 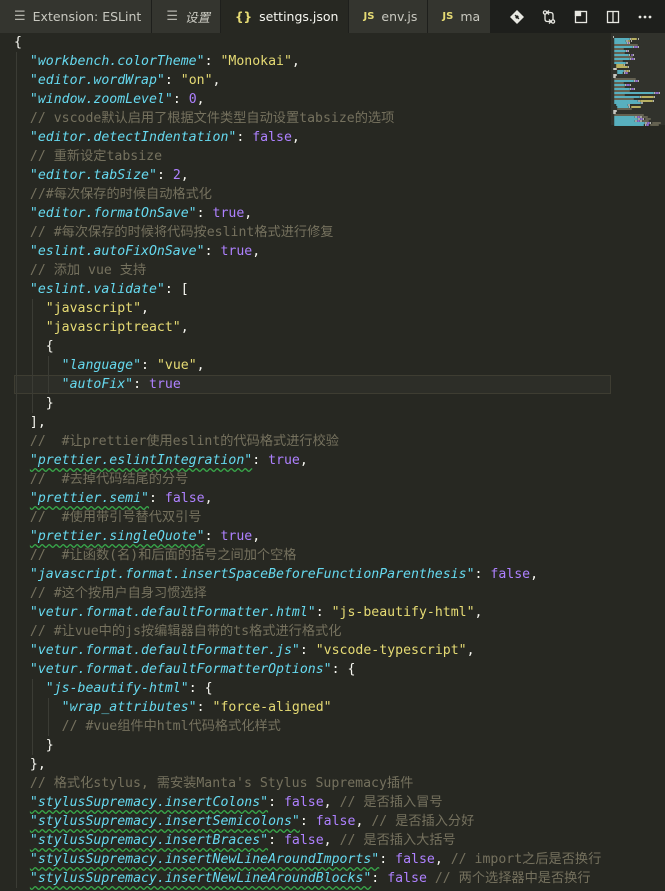 I want to click on code-line: //#每次保存的时候自动格式化, so click(x=311, y=194).